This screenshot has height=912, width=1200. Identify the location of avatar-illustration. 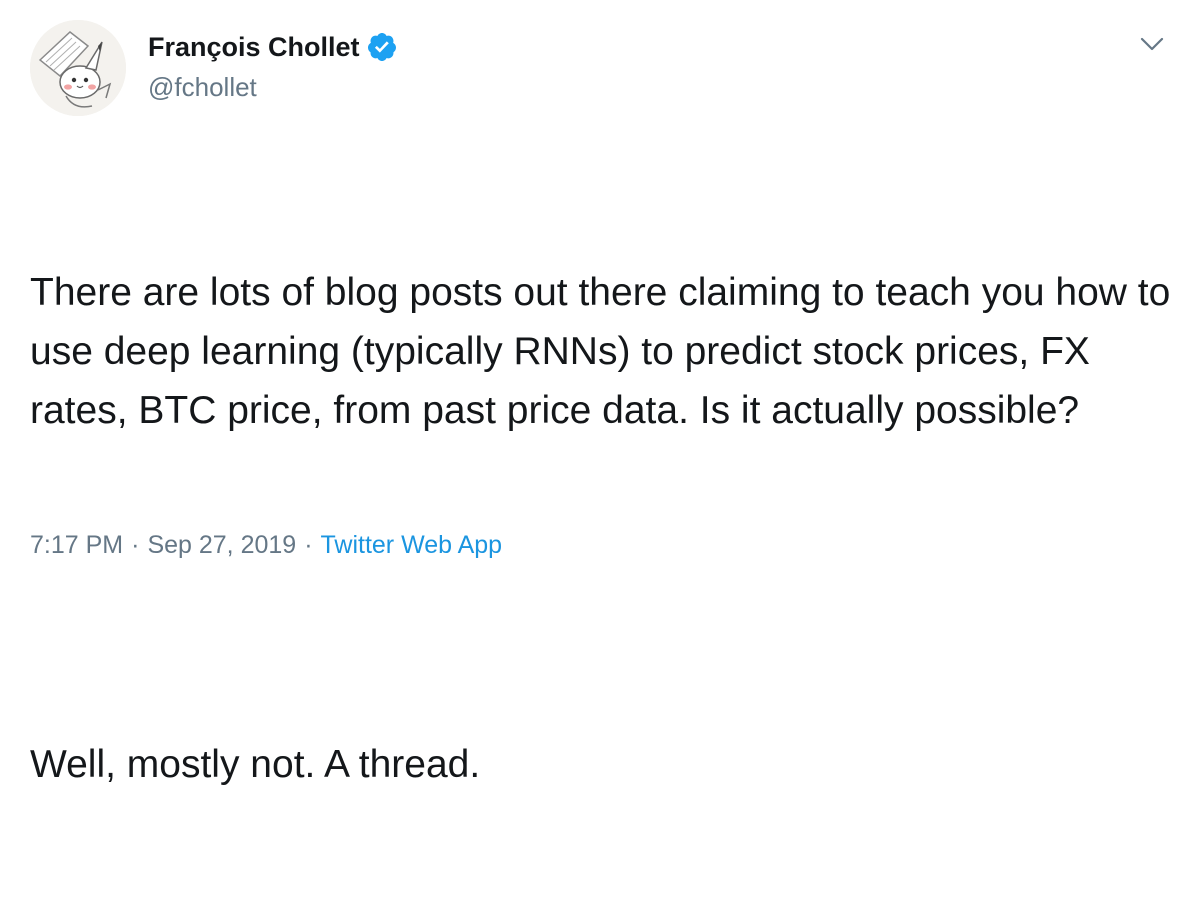
(78, 68).